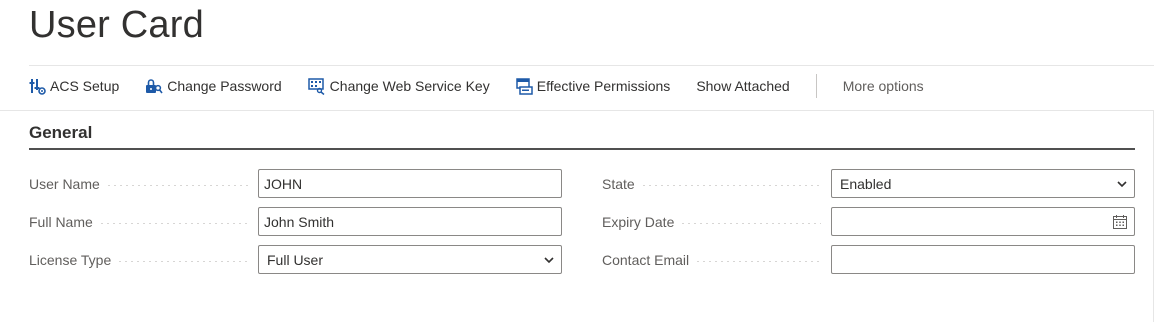 This screenshot has width=1154, height=322. What do you see at coordinates (409, 86) in the screenshot?
I see `change-web-service-key-label: Change Web Service Key` at bounding box center [409, 86].